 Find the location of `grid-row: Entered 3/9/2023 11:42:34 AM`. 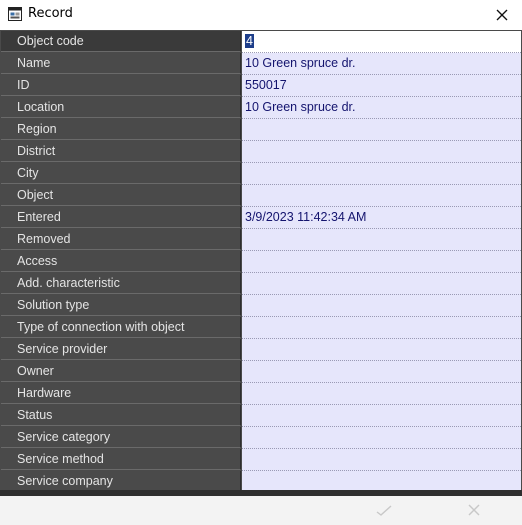

grid-row: Entered 3/9/2023 11:42:34 AM is located at coordinates (261, 218).